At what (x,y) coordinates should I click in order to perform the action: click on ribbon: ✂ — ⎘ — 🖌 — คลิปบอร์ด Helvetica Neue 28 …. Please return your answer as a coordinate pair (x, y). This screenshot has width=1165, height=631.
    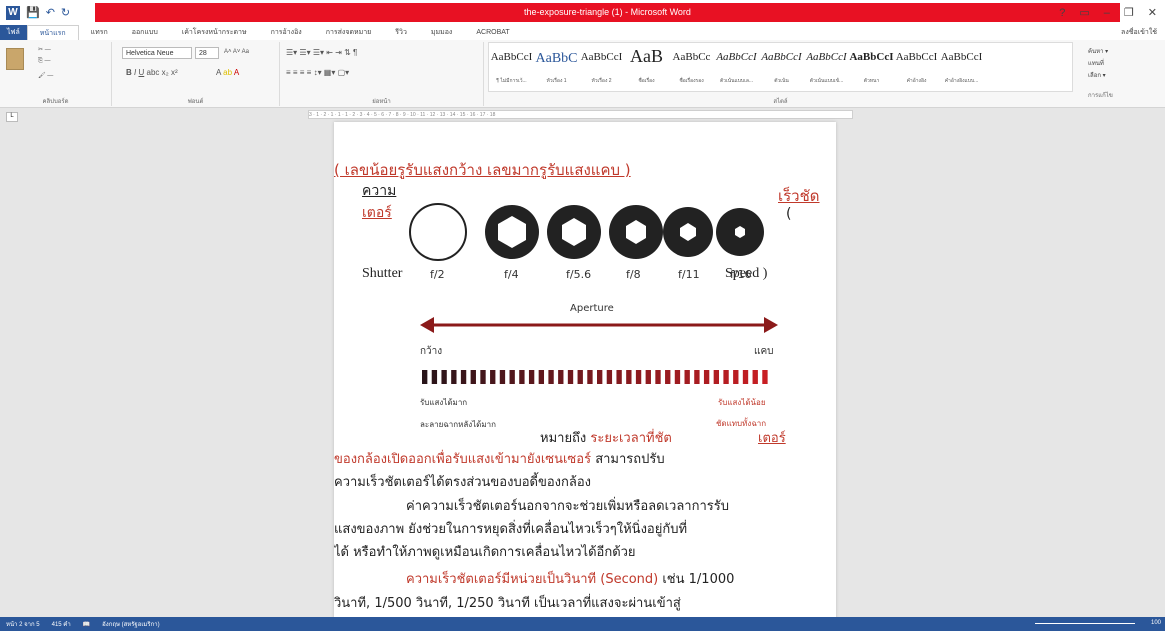
    Looking at the image, I should click on (582, 74).